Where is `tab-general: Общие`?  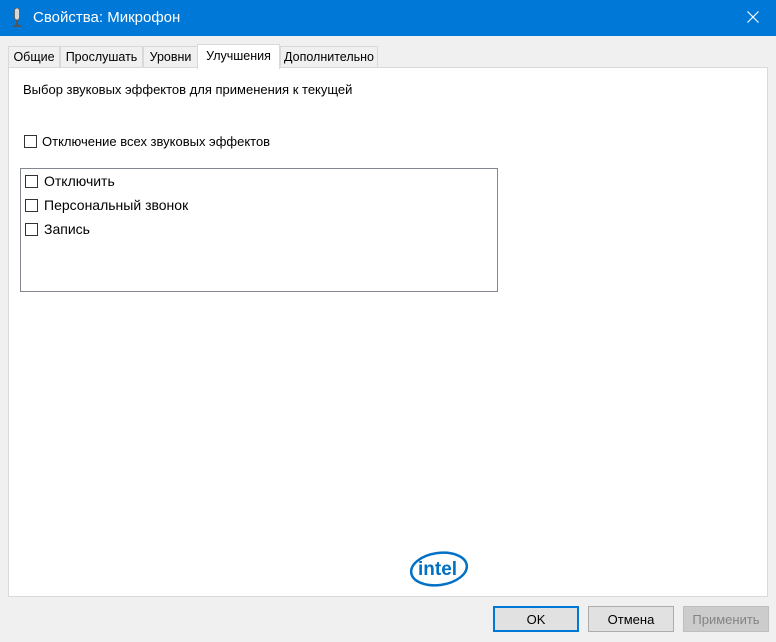 tab-general: Общие is located at coordinates (34, 56).